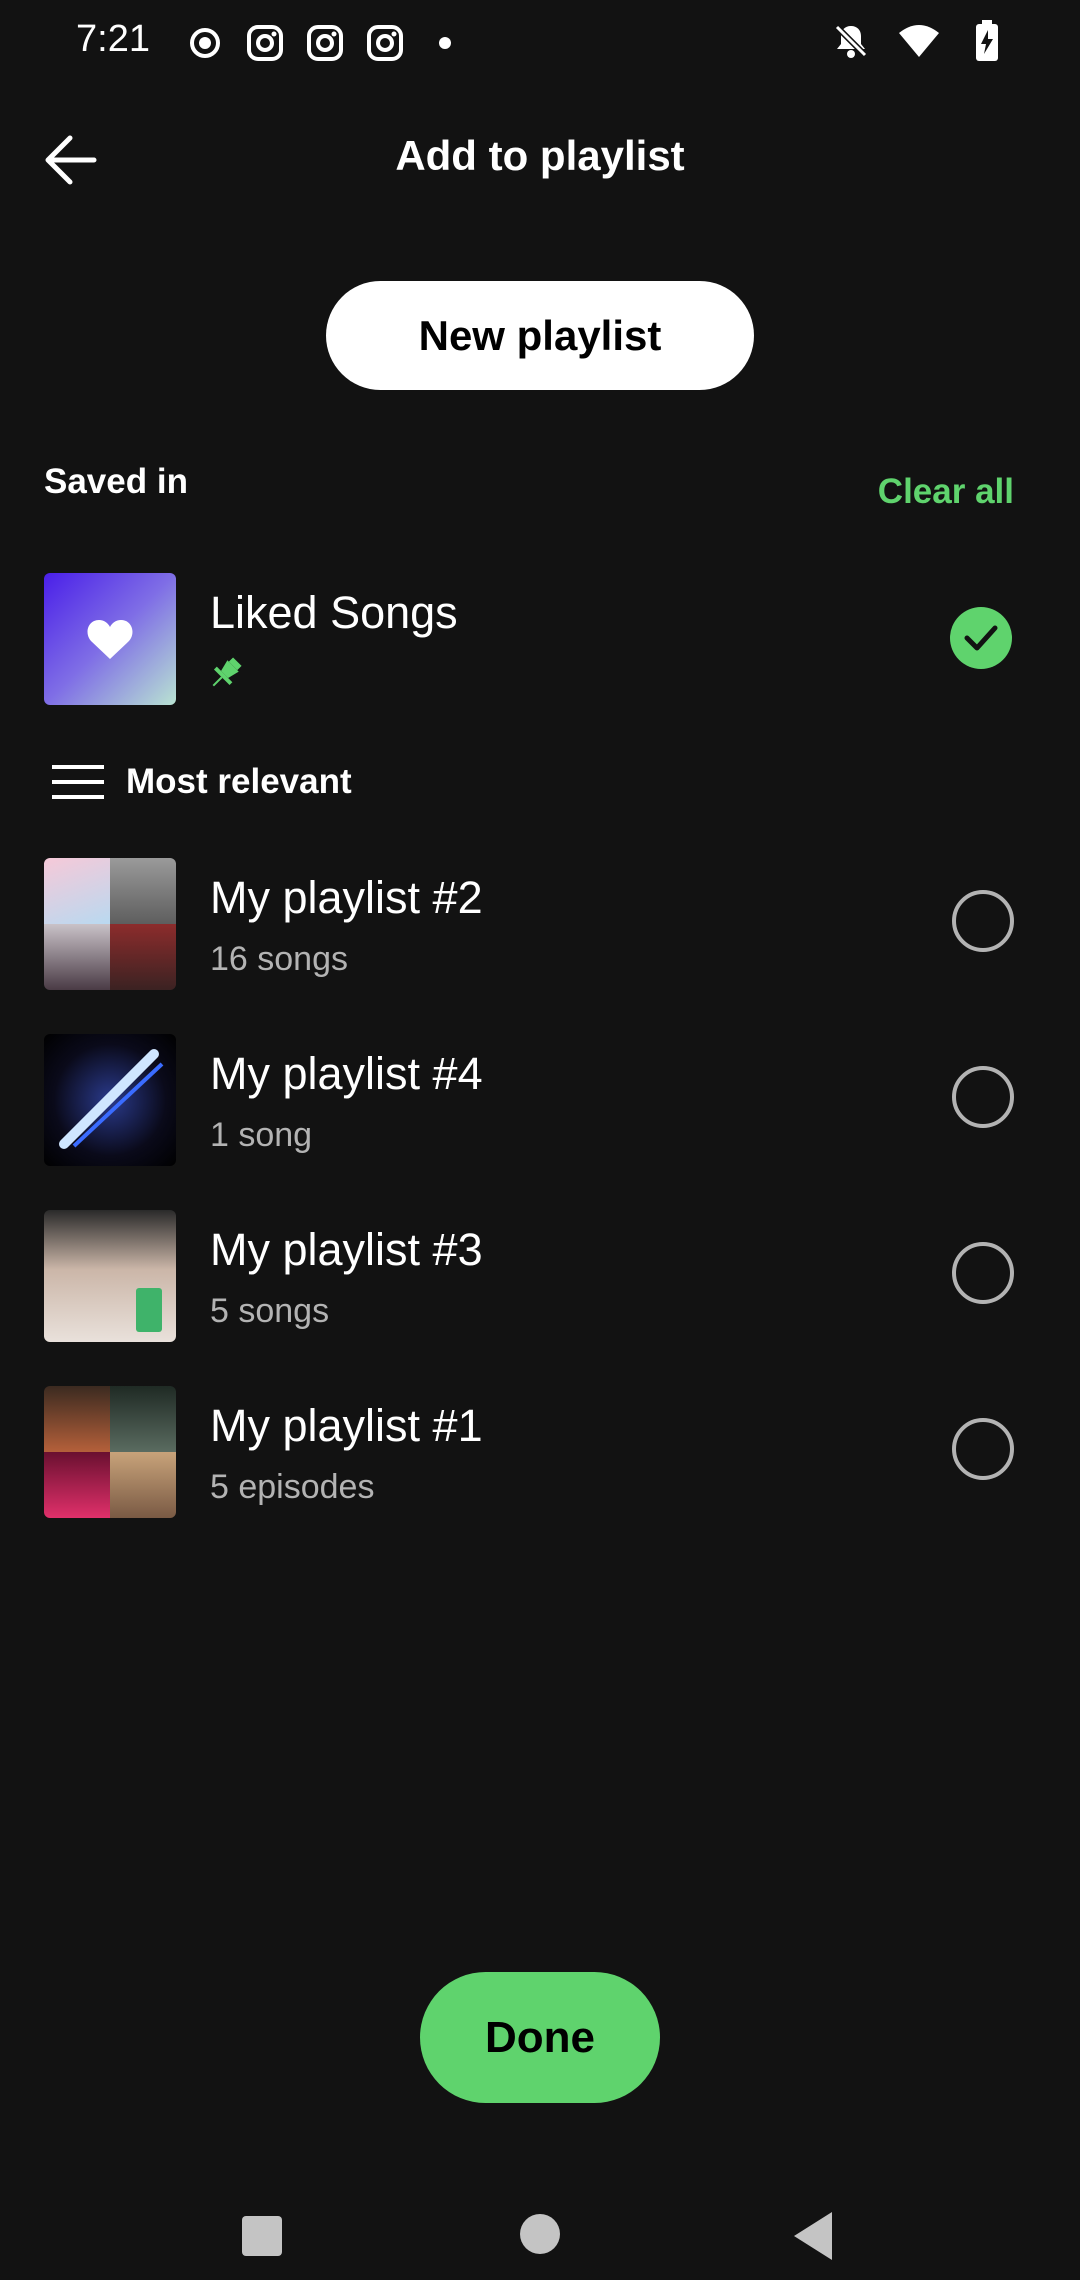 The width and height of the screenshot is (1080, 2280). I want to click on sort-label: Most relevant, so click(239, 781).